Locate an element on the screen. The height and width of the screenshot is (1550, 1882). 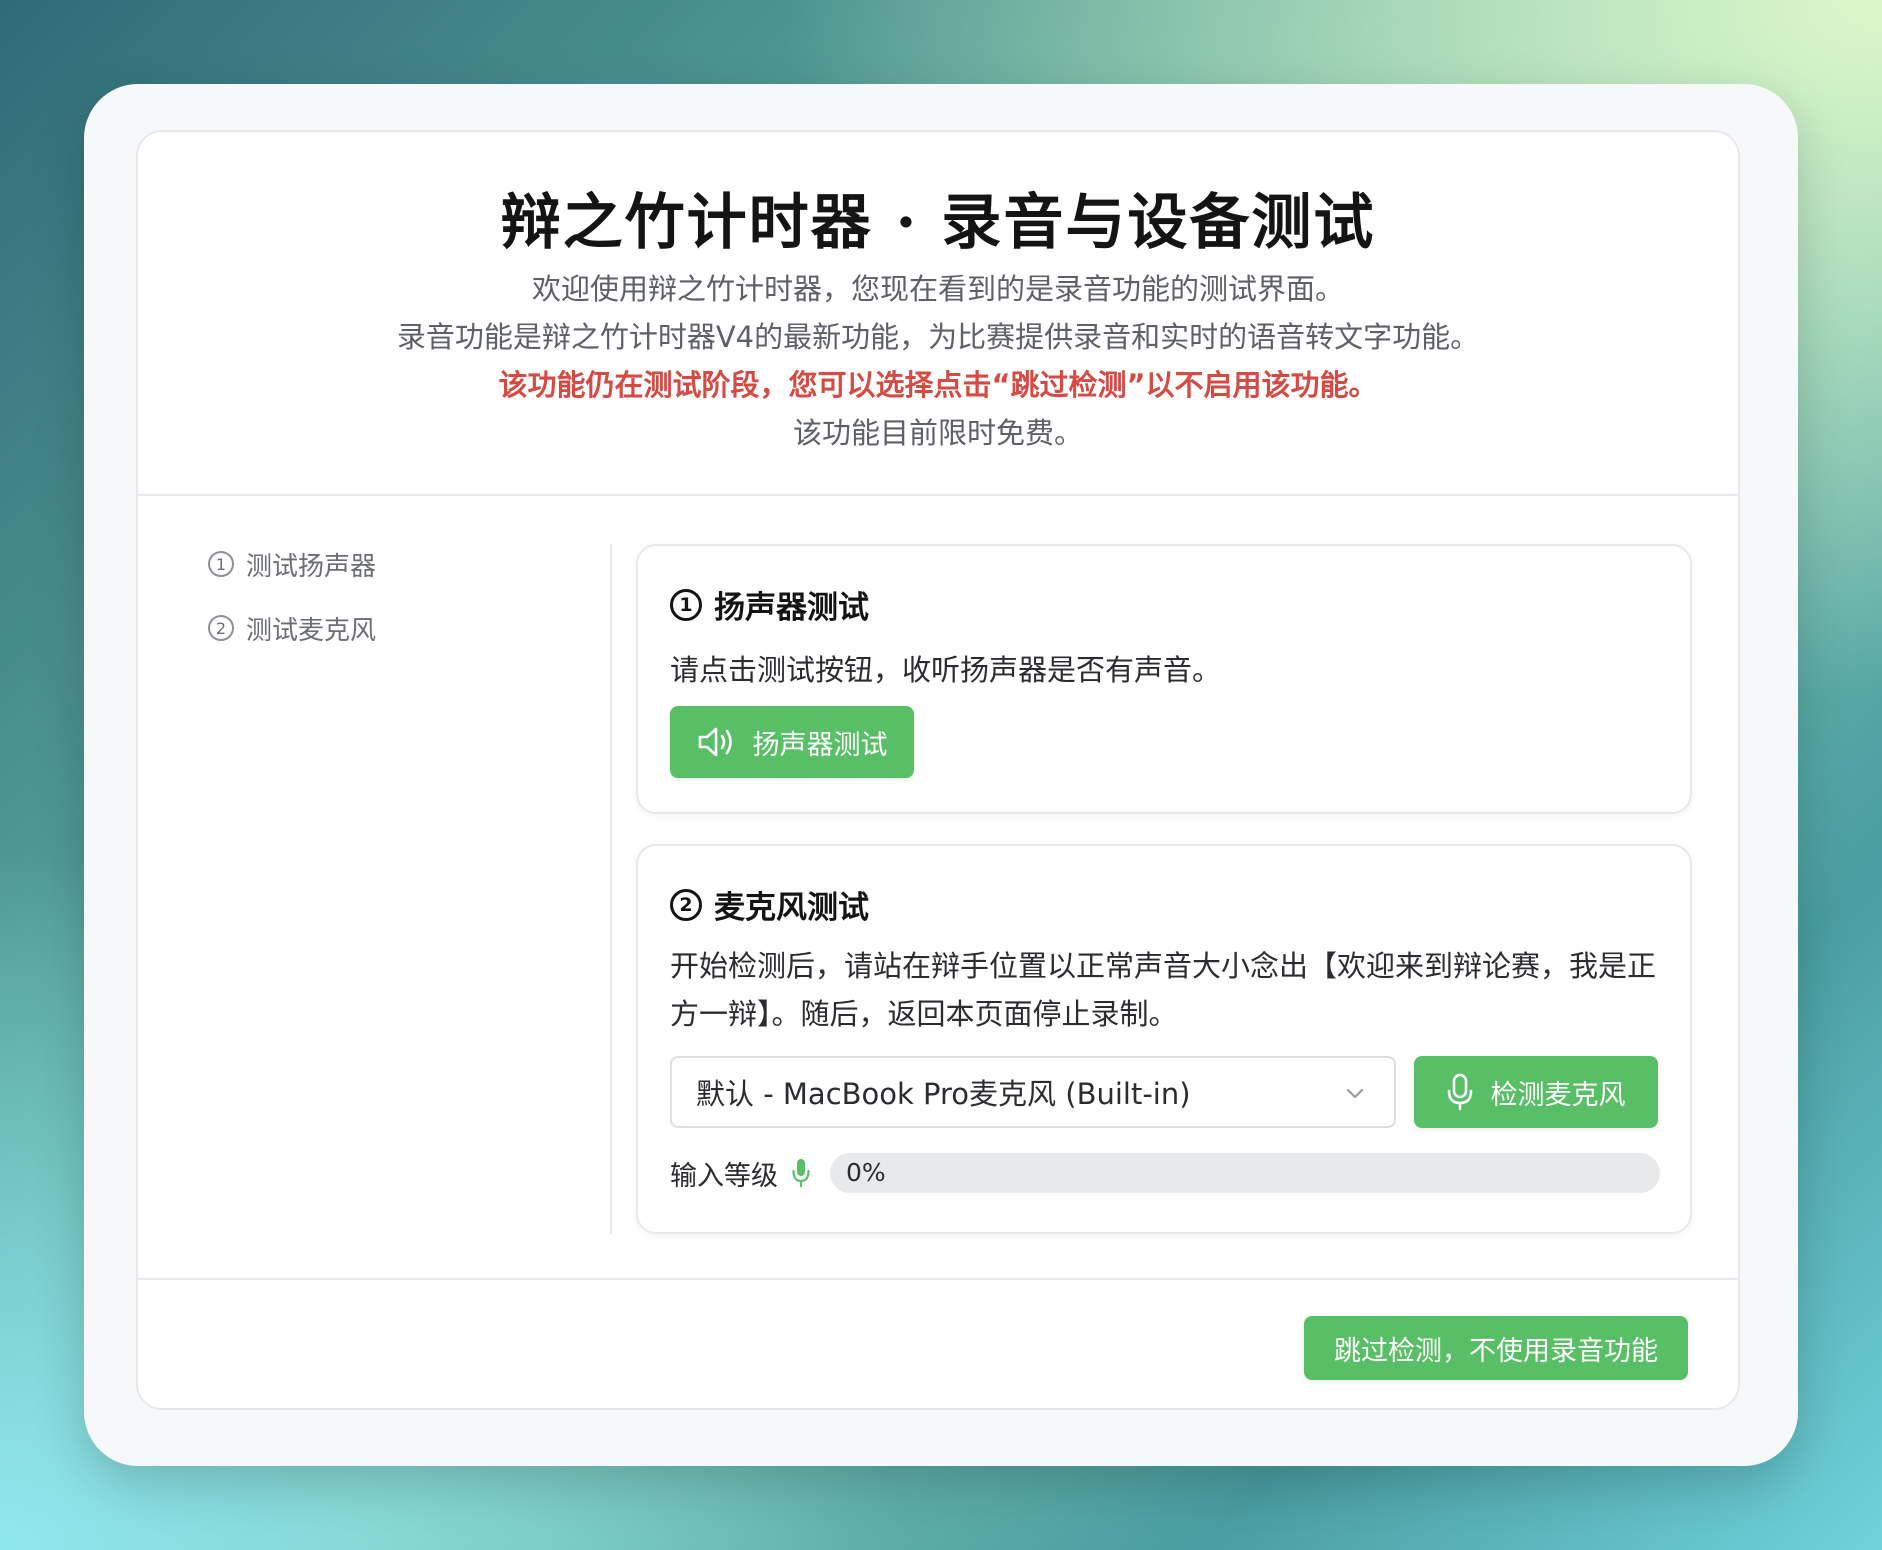
intro-line-1: 欢迎使用辩之竹计时器，您现在看到的是录音功能的测试界面。 is located at coordinates (937, 289).